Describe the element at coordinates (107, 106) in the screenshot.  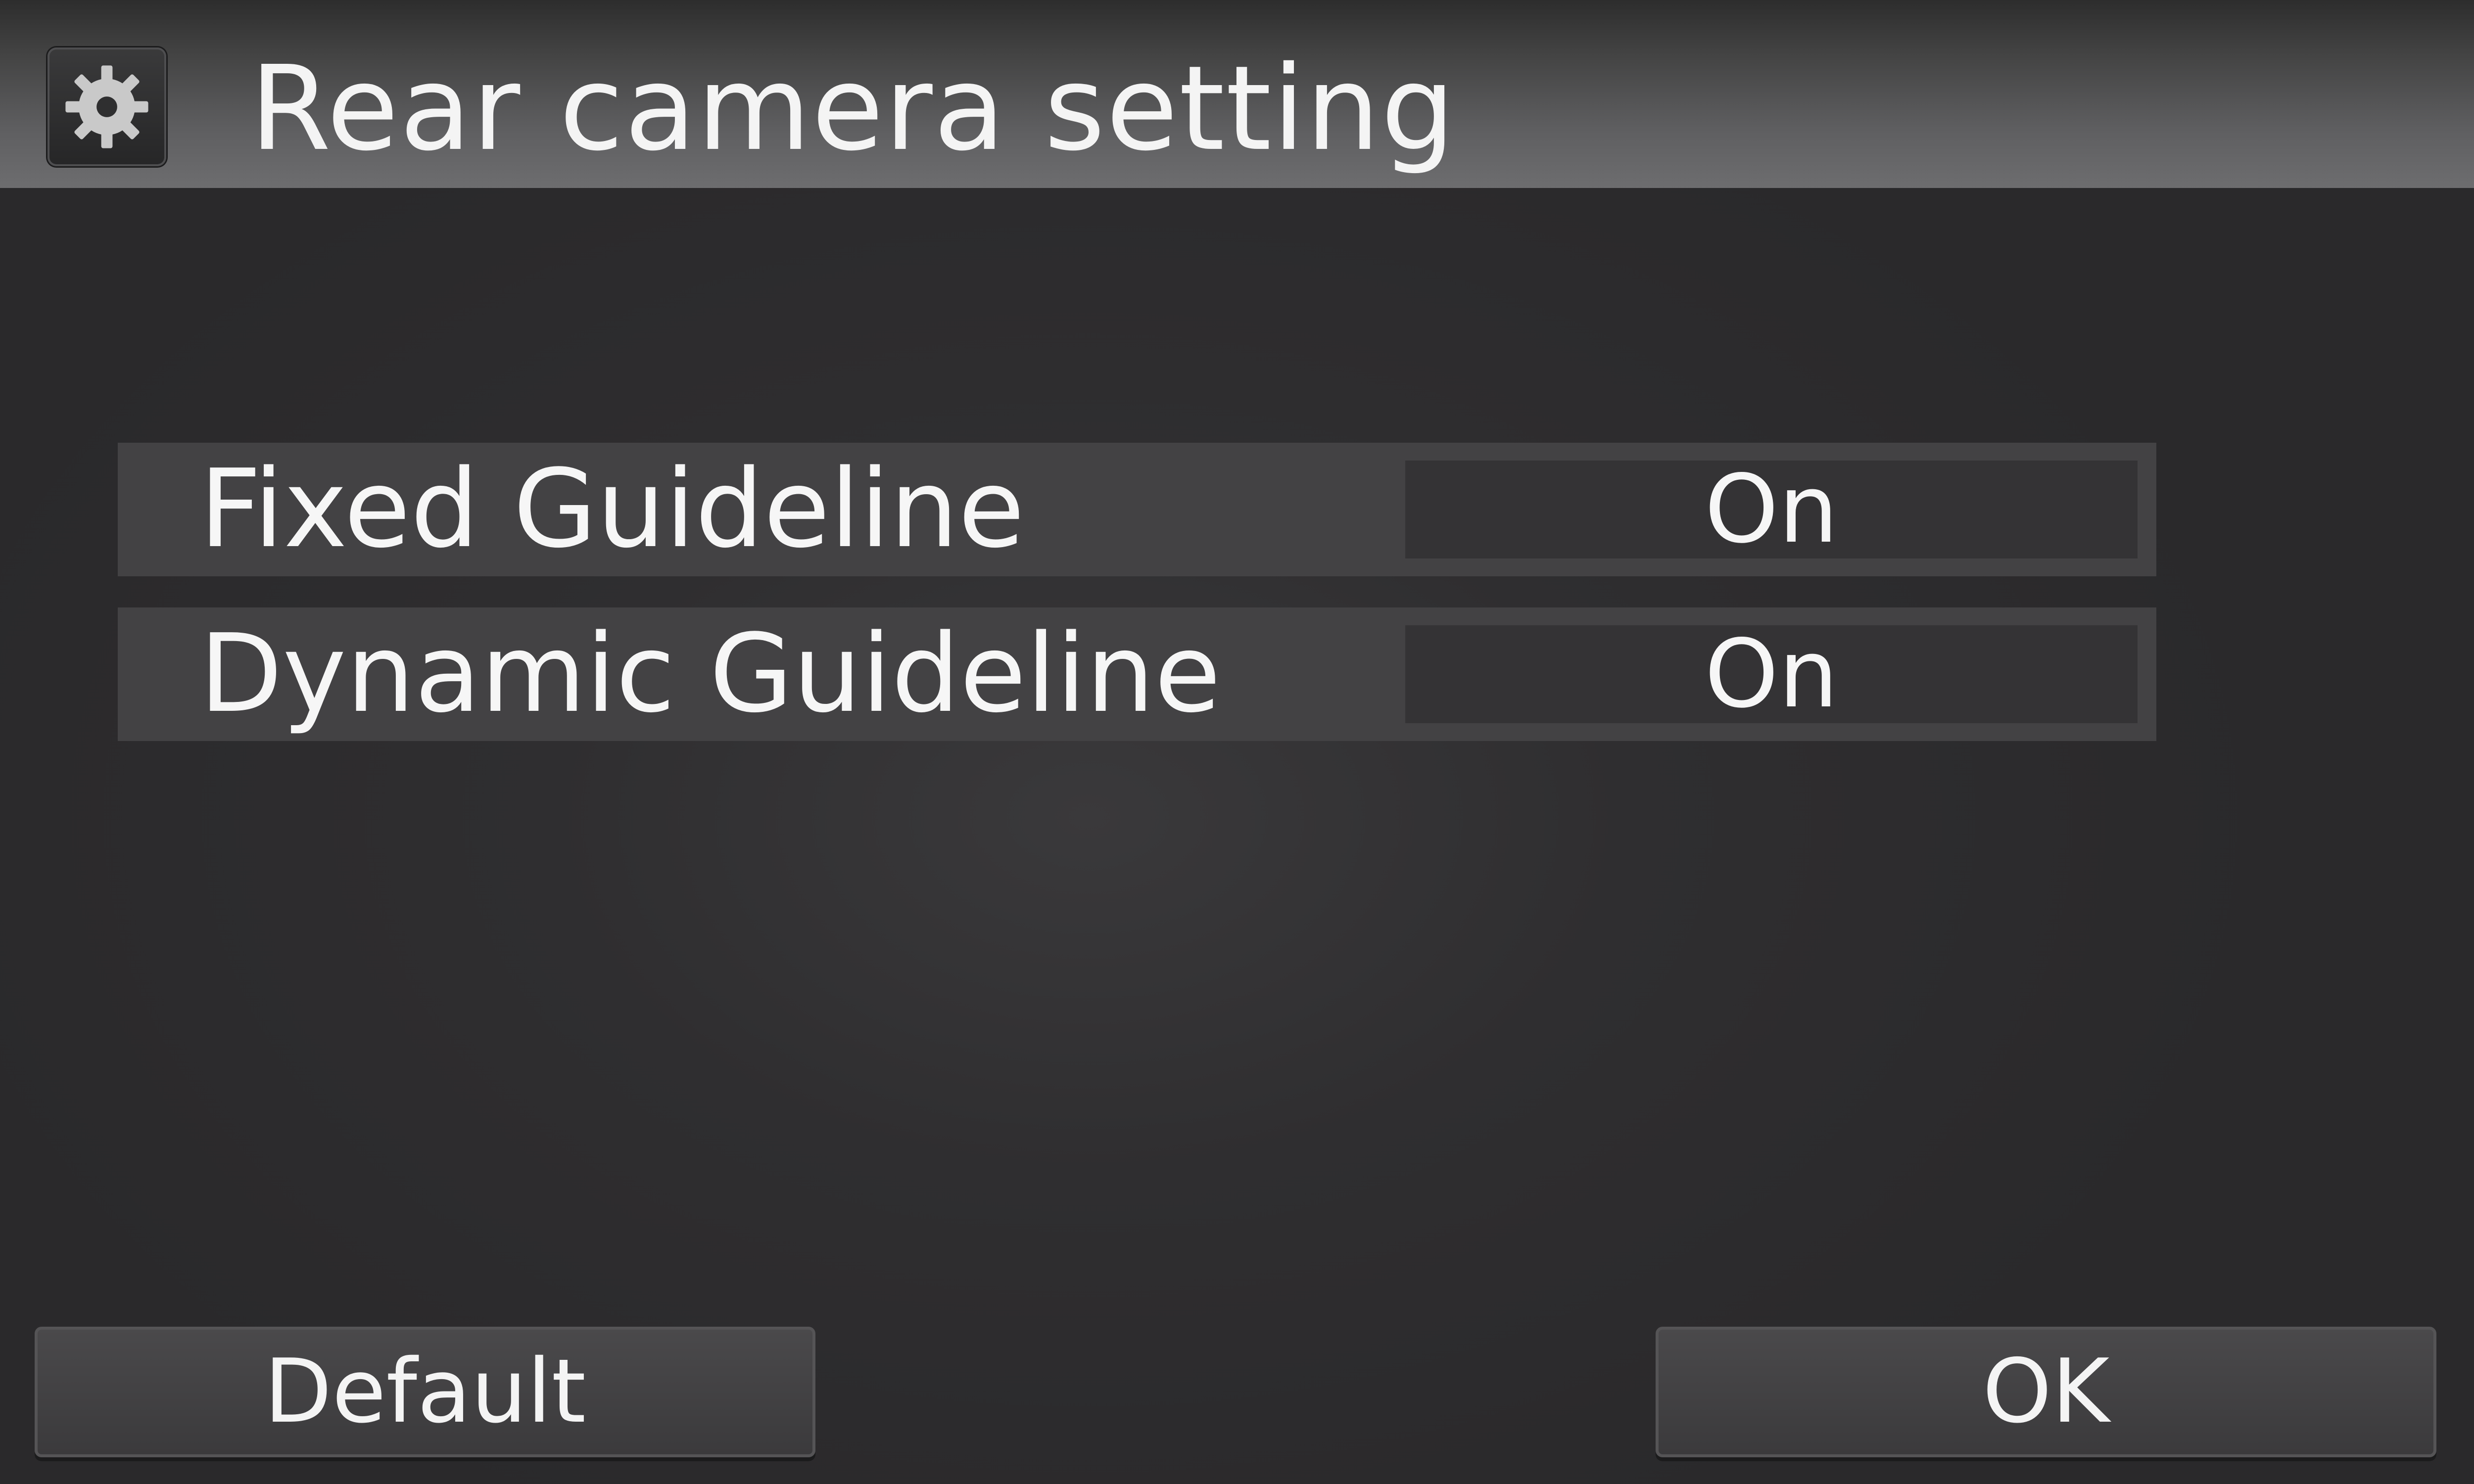
I see `gear-icon` at that location.